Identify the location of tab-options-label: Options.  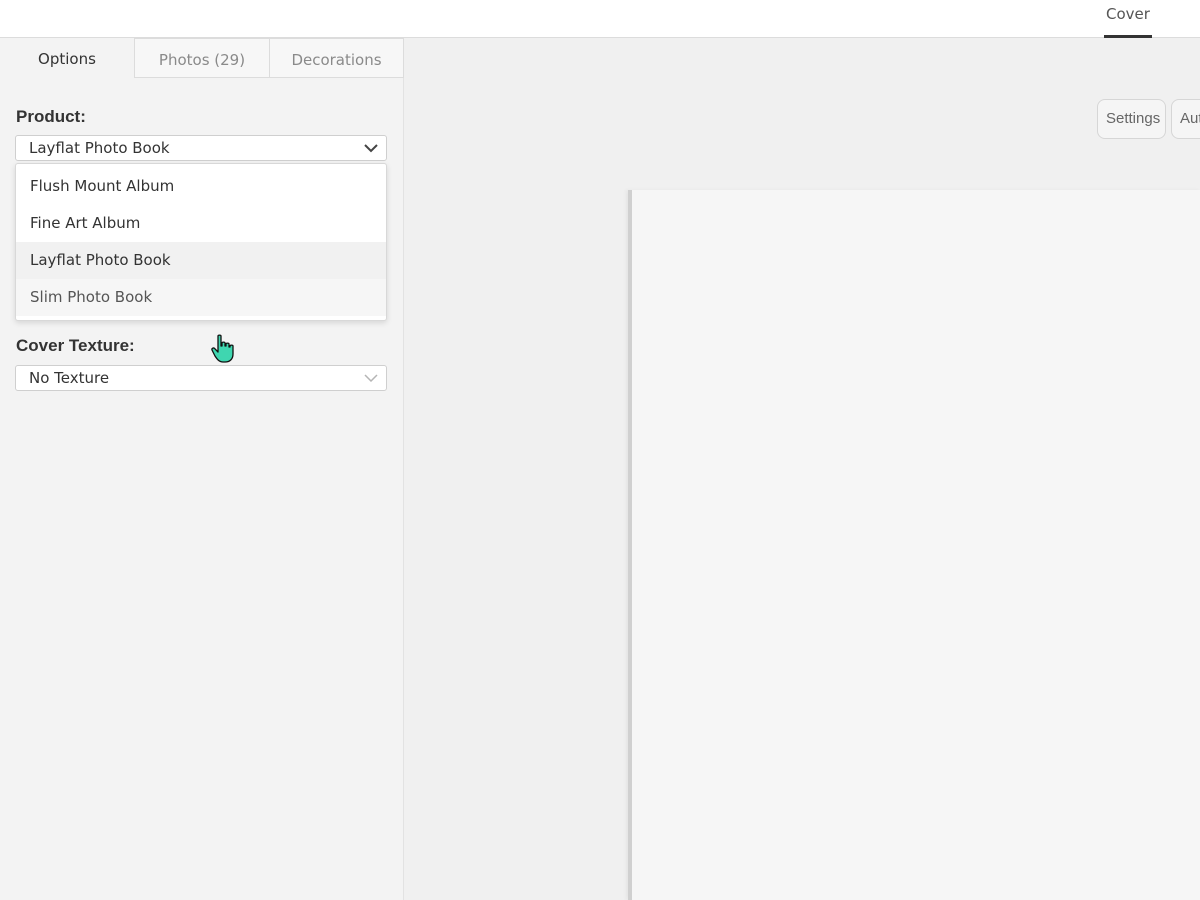
(67, 59).